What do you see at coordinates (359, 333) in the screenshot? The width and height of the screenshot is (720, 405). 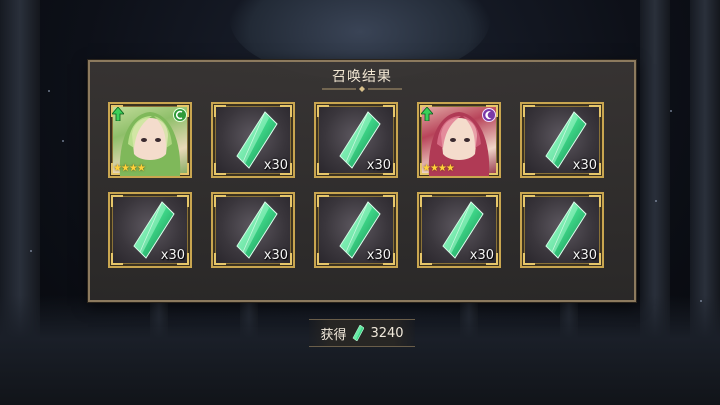 I see `crystal-icon` at bounding box center [359, 333].